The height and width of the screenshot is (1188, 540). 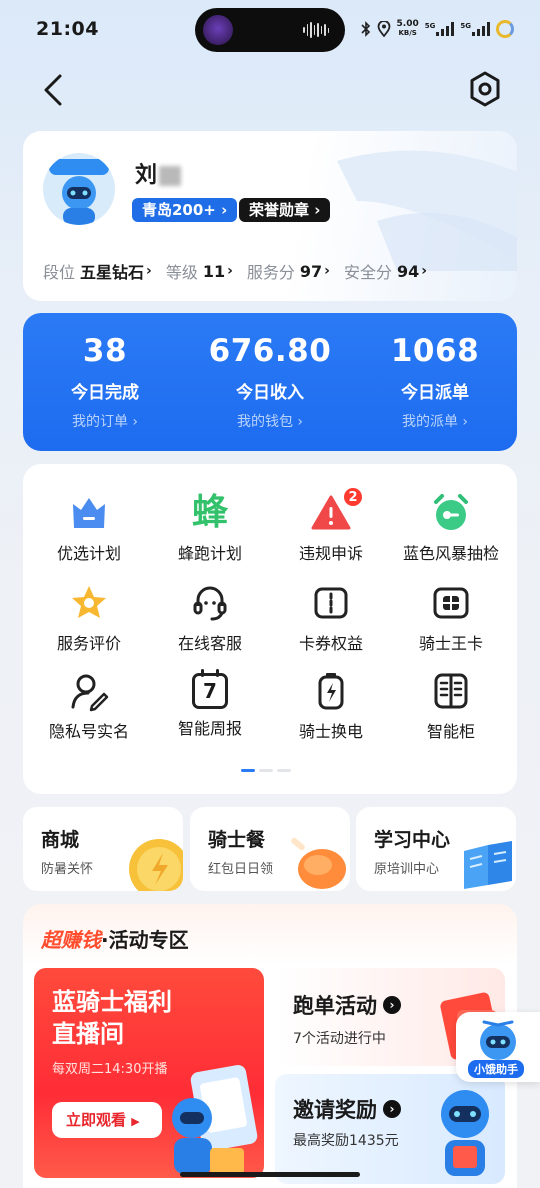 I want to click on stat-level: 等级 11 ›, so click(x=199, y=271).